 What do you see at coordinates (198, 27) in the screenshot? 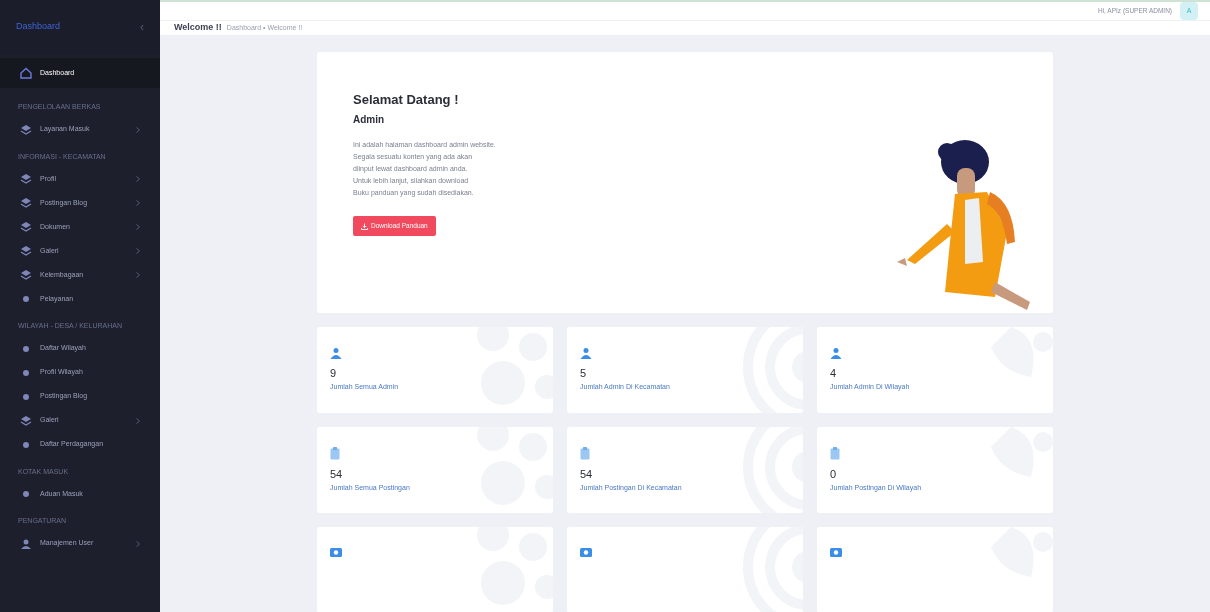
I see `page-title: Welcome !!` at bounding box center [198, 27].